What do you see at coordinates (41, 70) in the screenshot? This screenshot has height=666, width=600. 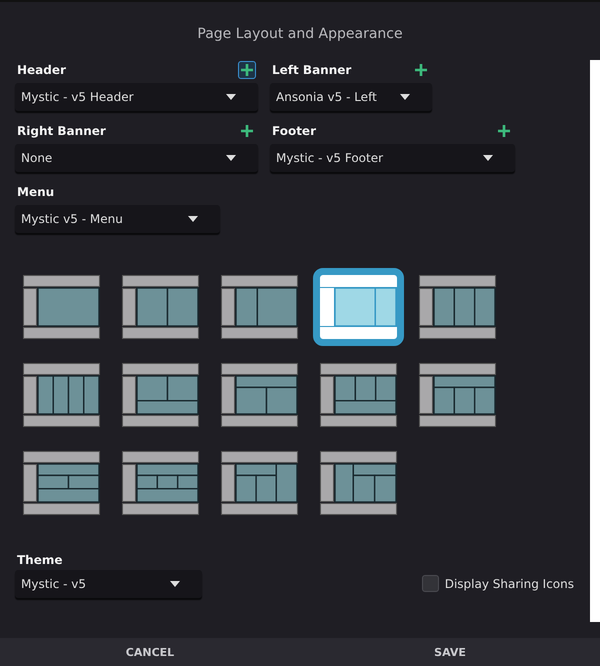 I see `field-label: Header` at bounding box center [41, 70].